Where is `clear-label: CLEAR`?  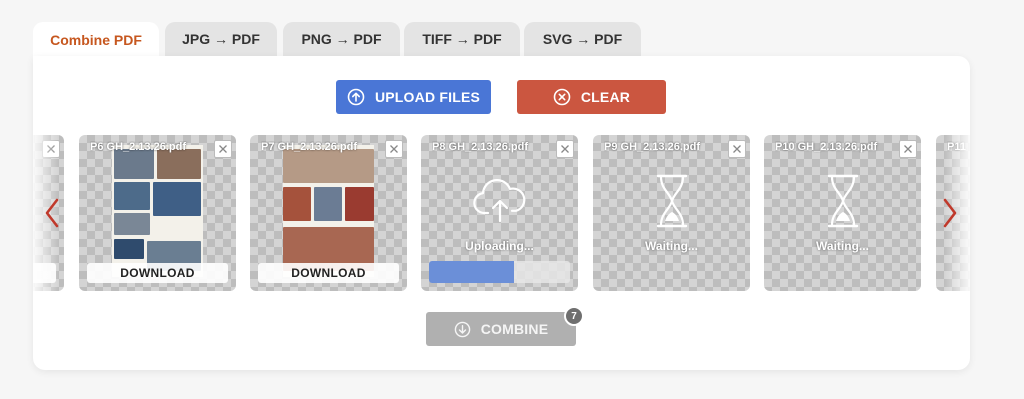
clear-label: CLEAR is located at coordinates (605, 97).